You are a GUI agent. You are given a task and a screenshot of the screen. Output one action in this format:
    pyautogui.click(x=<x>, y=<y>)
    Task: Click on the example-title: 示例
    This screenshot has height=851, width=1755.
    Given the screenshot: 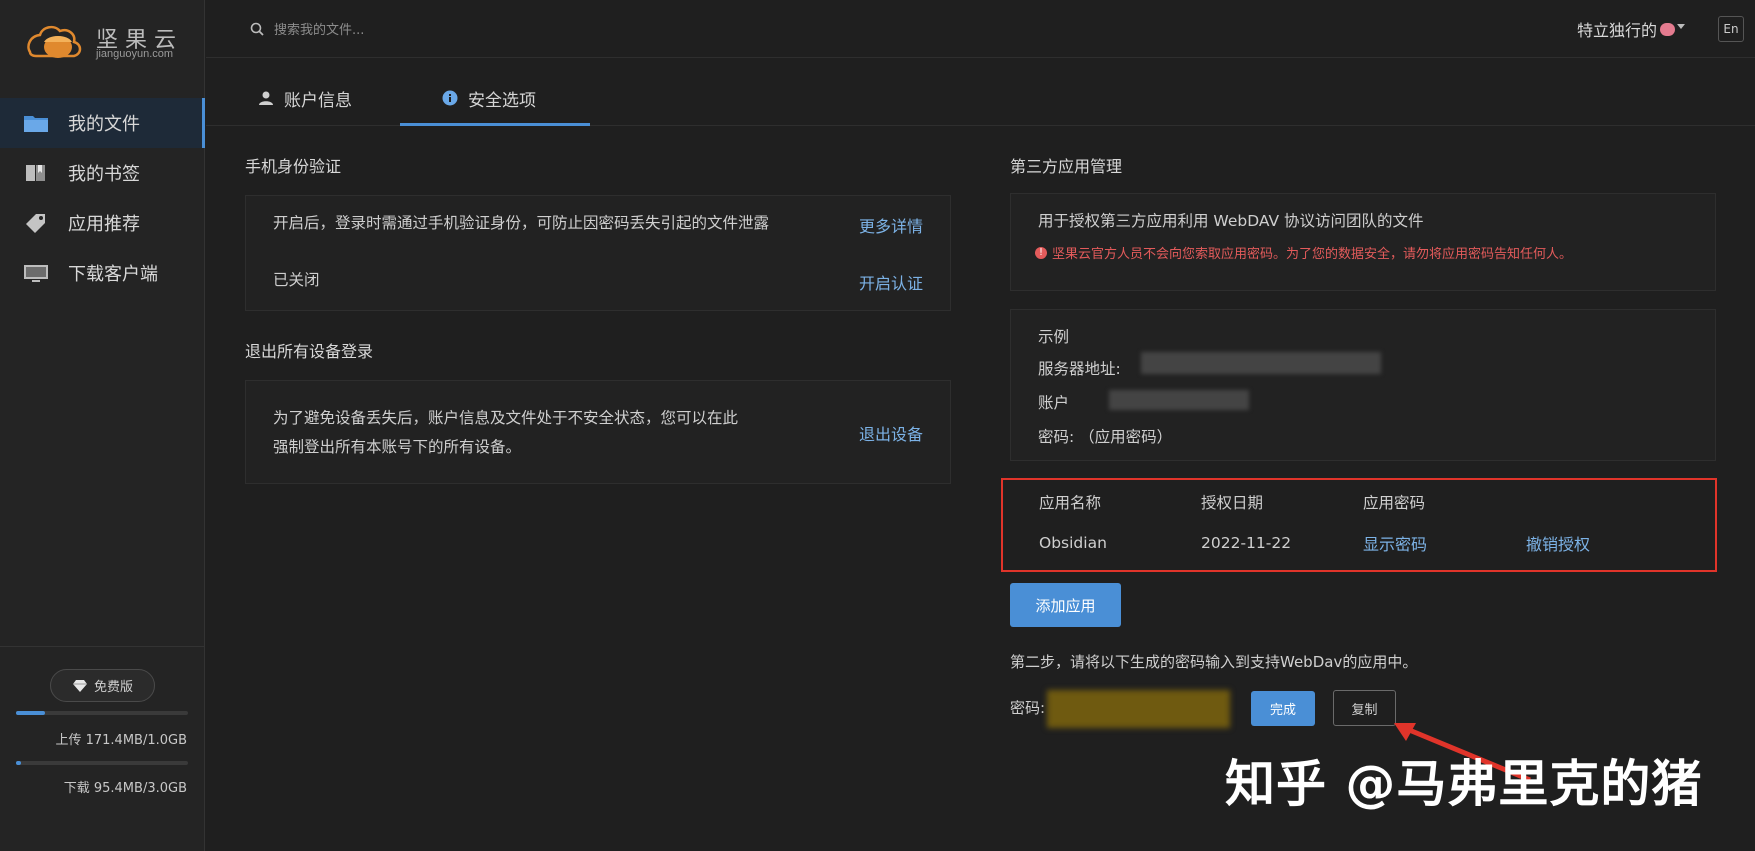 What is the action you would take?
    pyautogui.click(x=1054, y=337)
    